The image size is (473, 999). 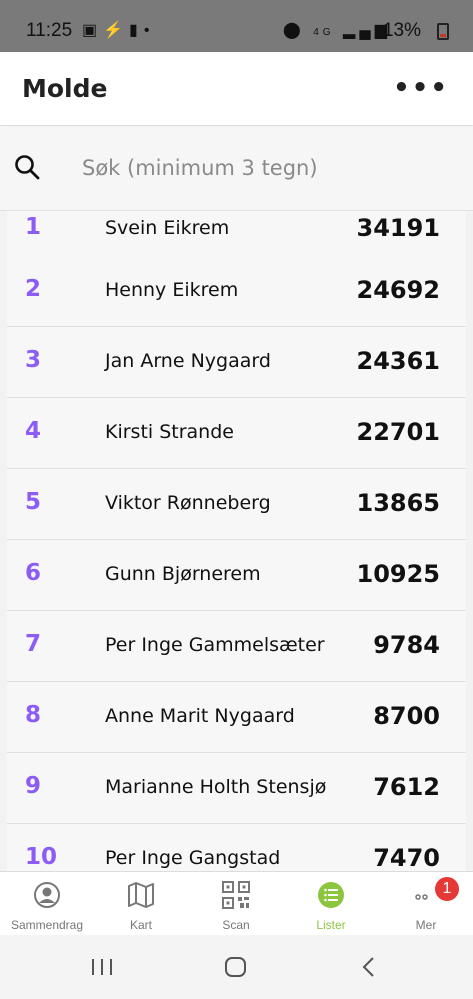 I want to click on notification-icons: ▣⚡▮•, so click(x=119, y=30).